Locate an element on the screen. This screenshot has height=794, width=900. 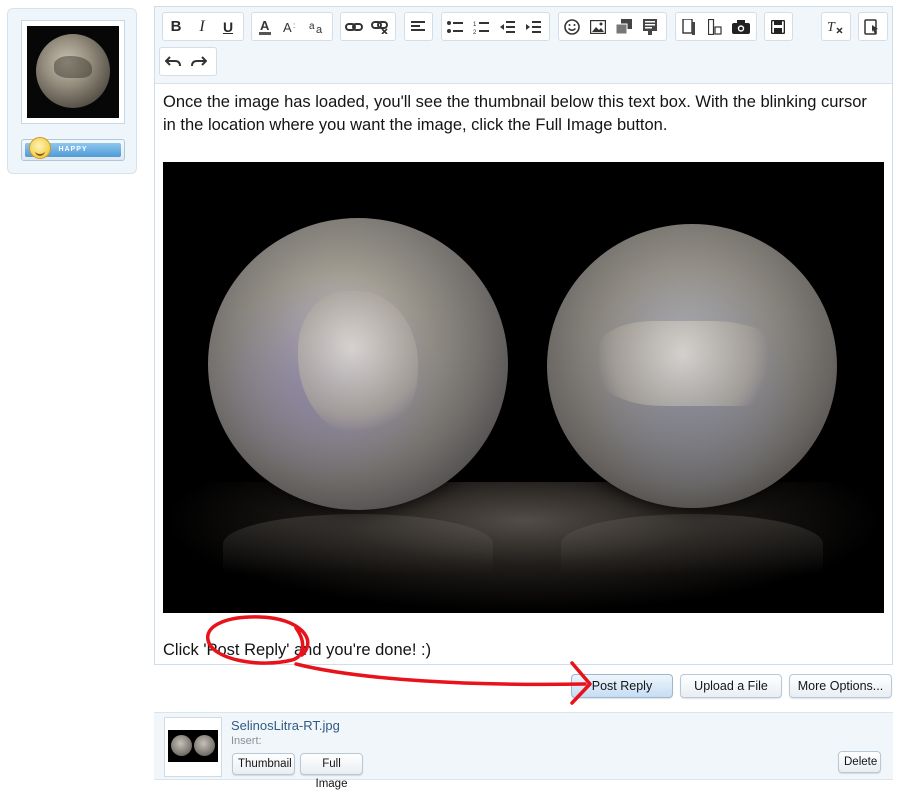
remove-format-button: T is located at coordinates (835, 26).